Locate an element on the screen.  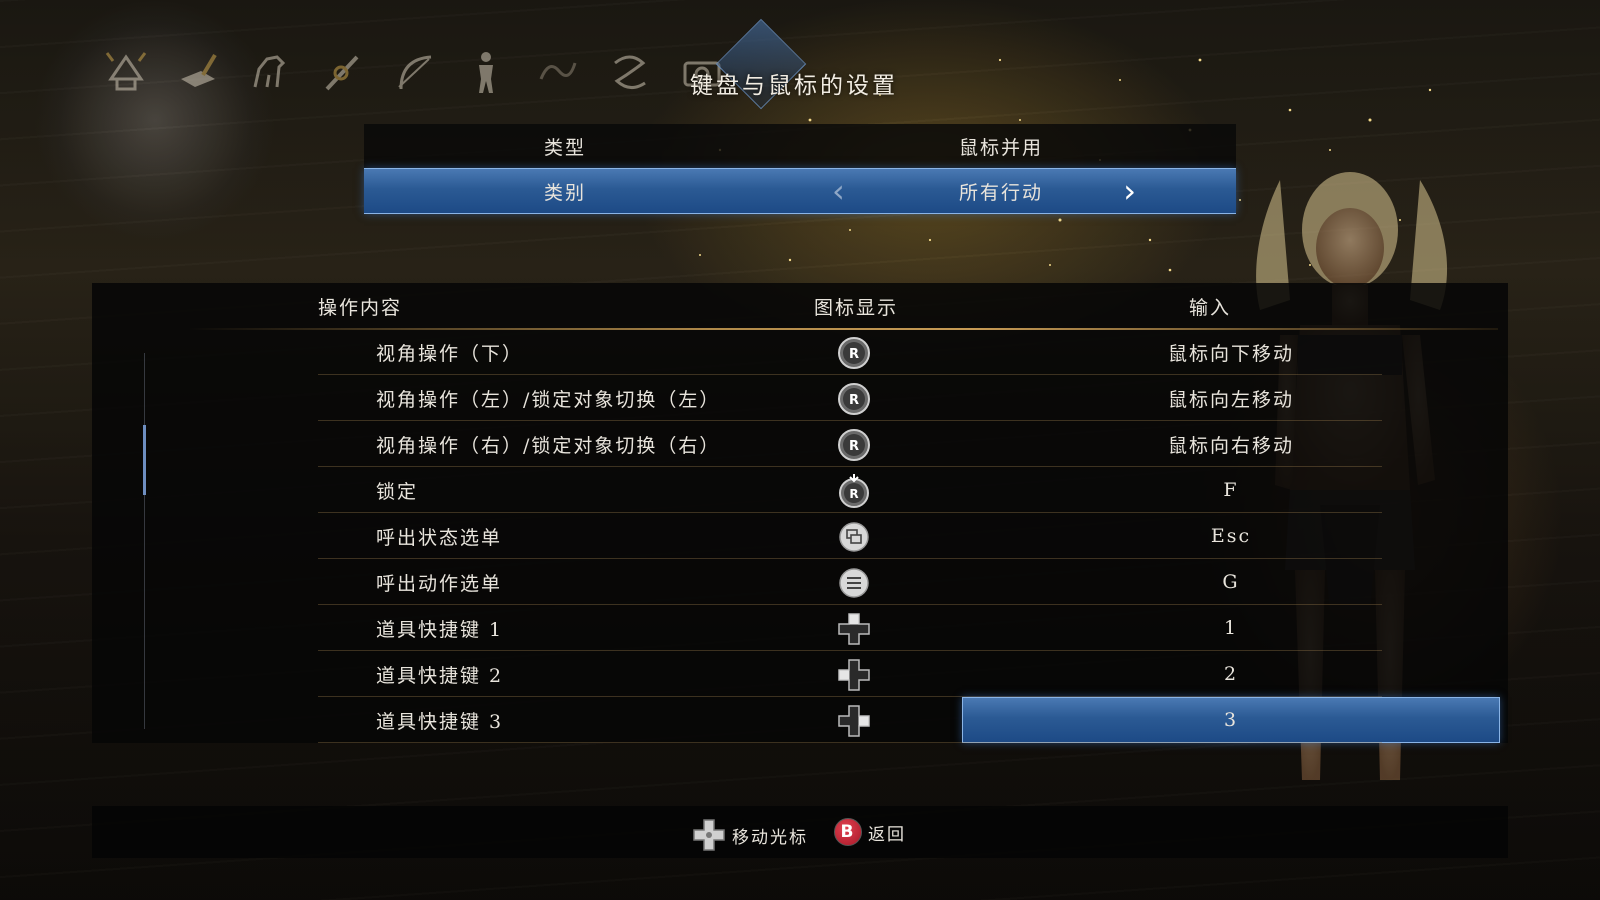
dragon-icon is located at coordinates (558, 71).